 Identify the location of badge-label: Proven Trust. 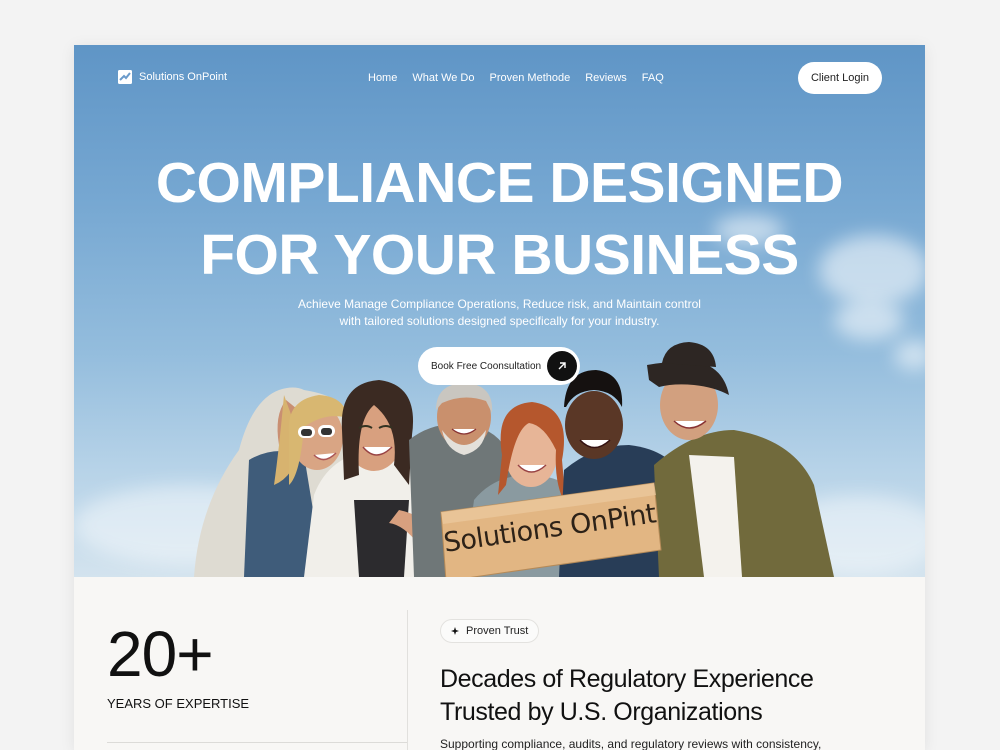
(497, 631).